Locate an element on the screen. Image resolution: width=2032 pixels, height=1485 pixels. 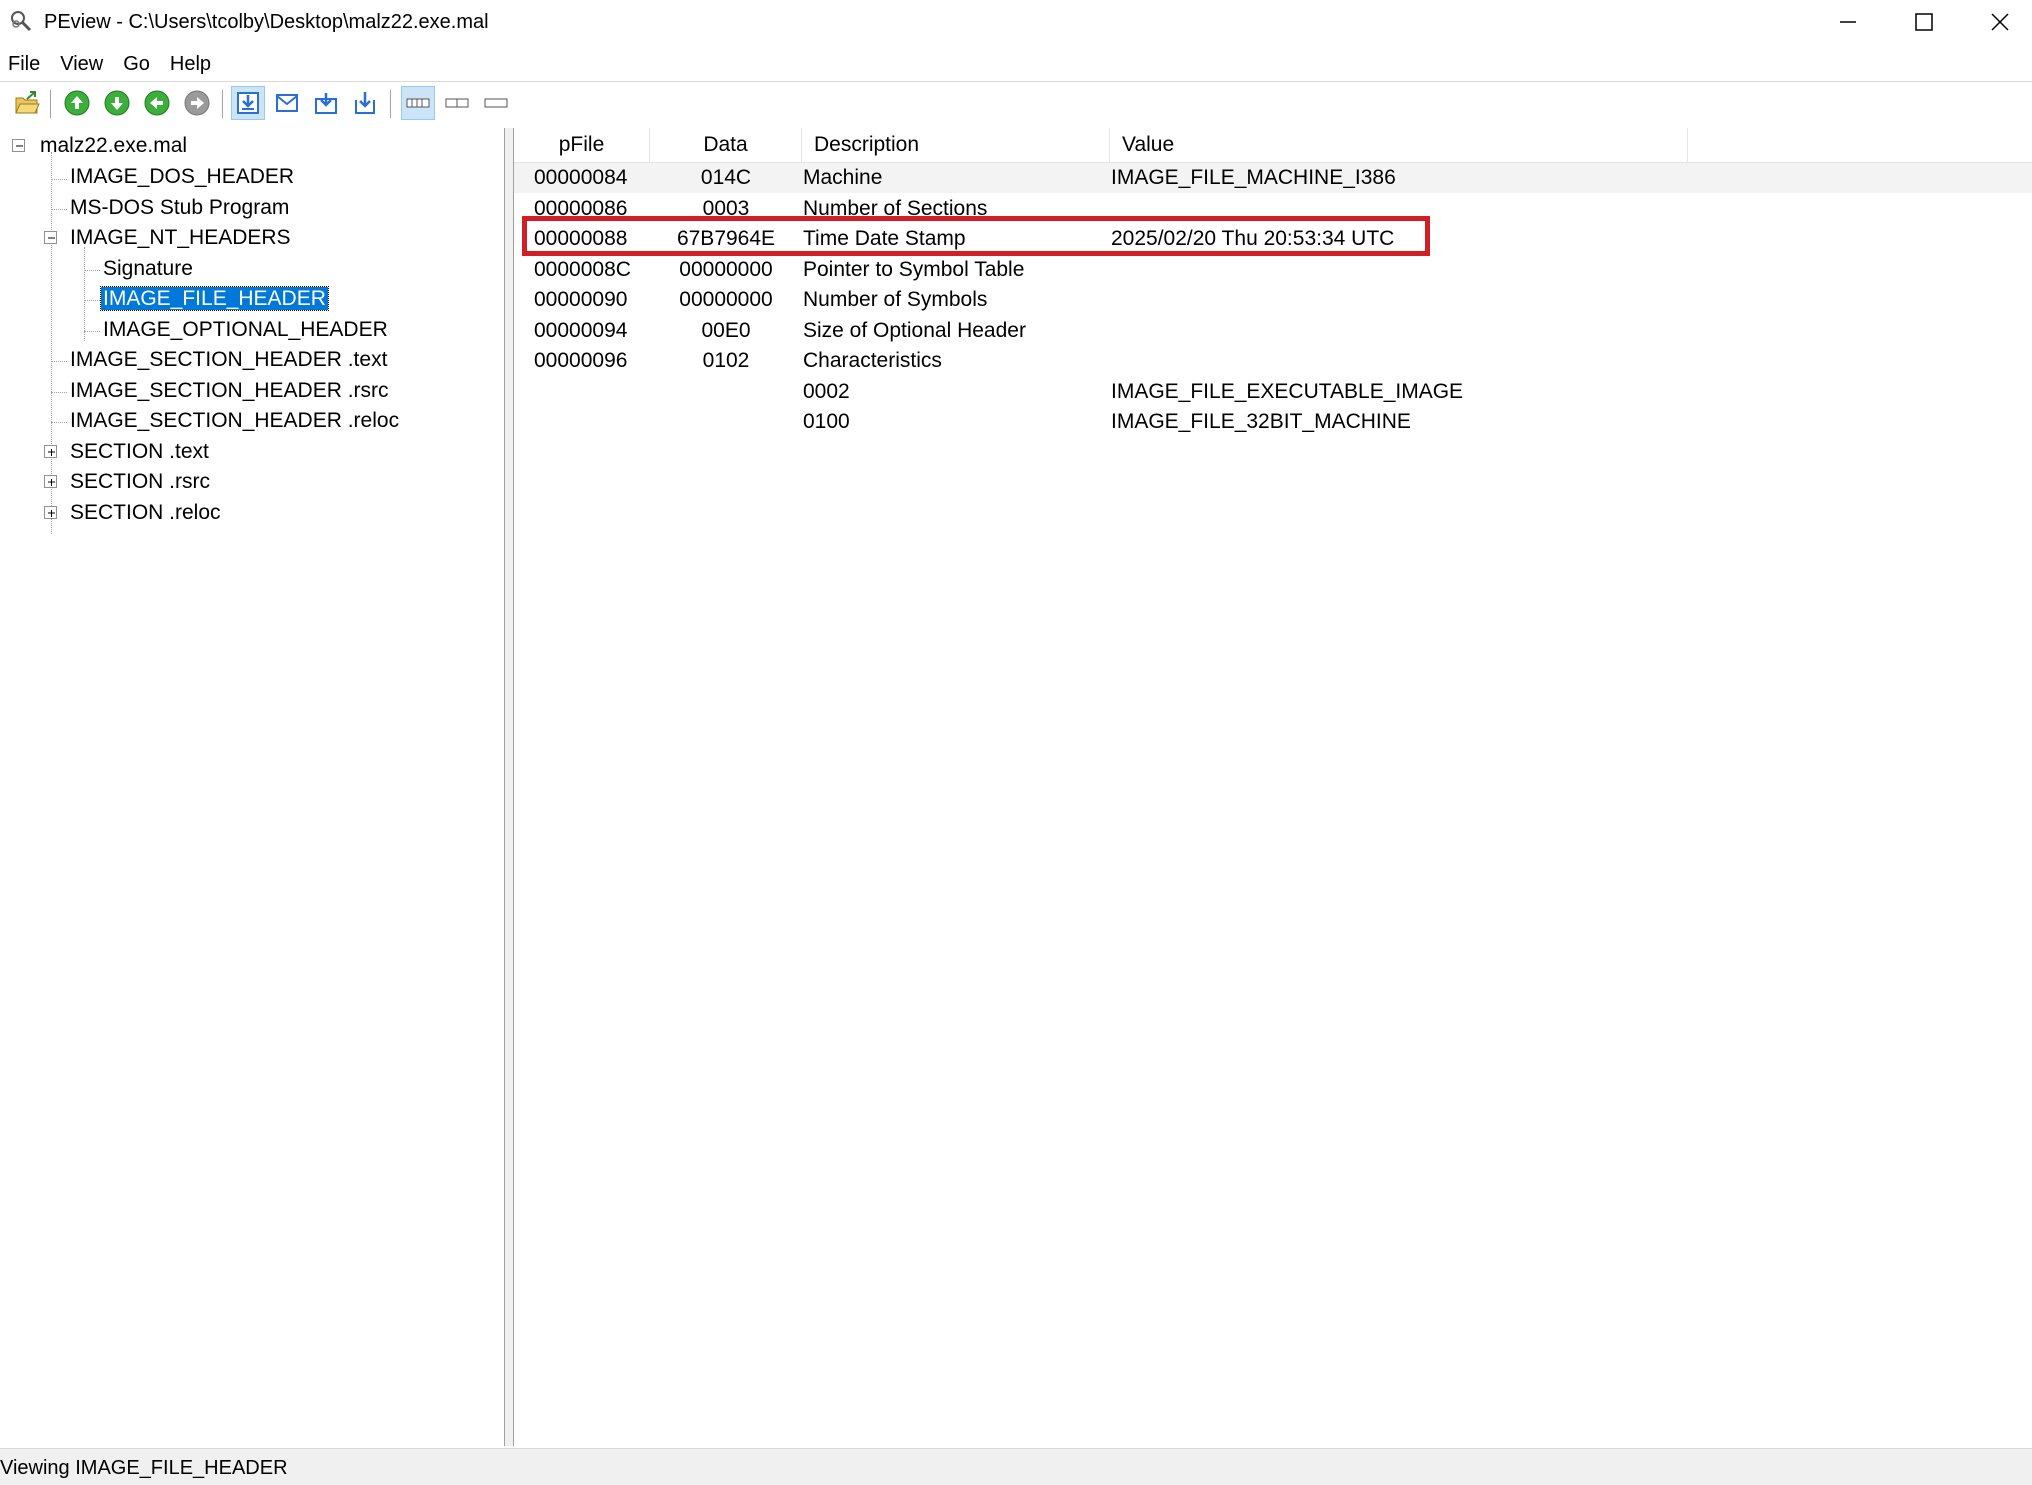
view-export-icon is located at coordinates (365, 103).